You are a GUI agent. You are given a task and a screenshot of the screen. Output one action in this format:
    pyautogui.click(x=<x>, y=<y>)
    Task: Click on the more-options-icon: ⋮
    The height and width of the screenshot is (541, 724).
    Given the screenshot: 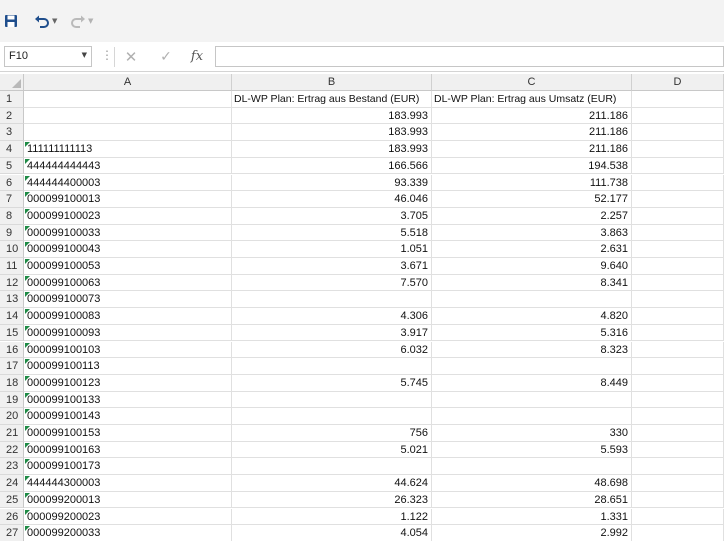 What is the action you would take?
    pyautogui.click(x=107, y=55)
    